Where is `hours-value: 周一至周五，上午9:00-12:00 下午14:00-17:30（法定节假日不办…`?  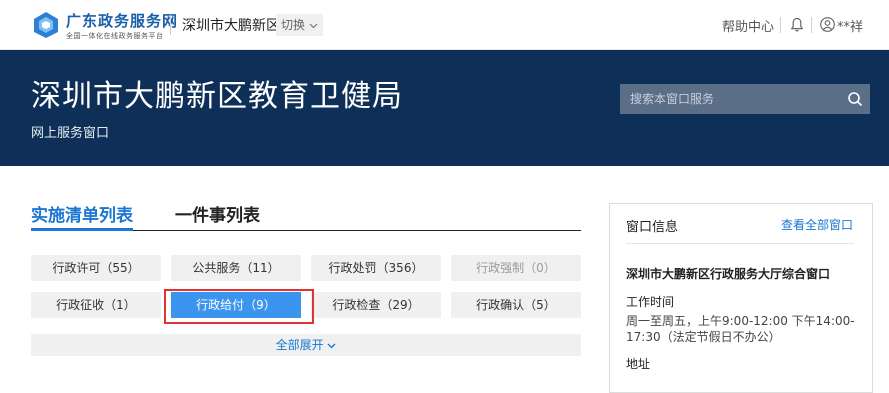 hours-value: 周一至周五，上午9:00-12:00 下午14:00-17:30（法定节假日不办… is located at coordinates (740, 329).